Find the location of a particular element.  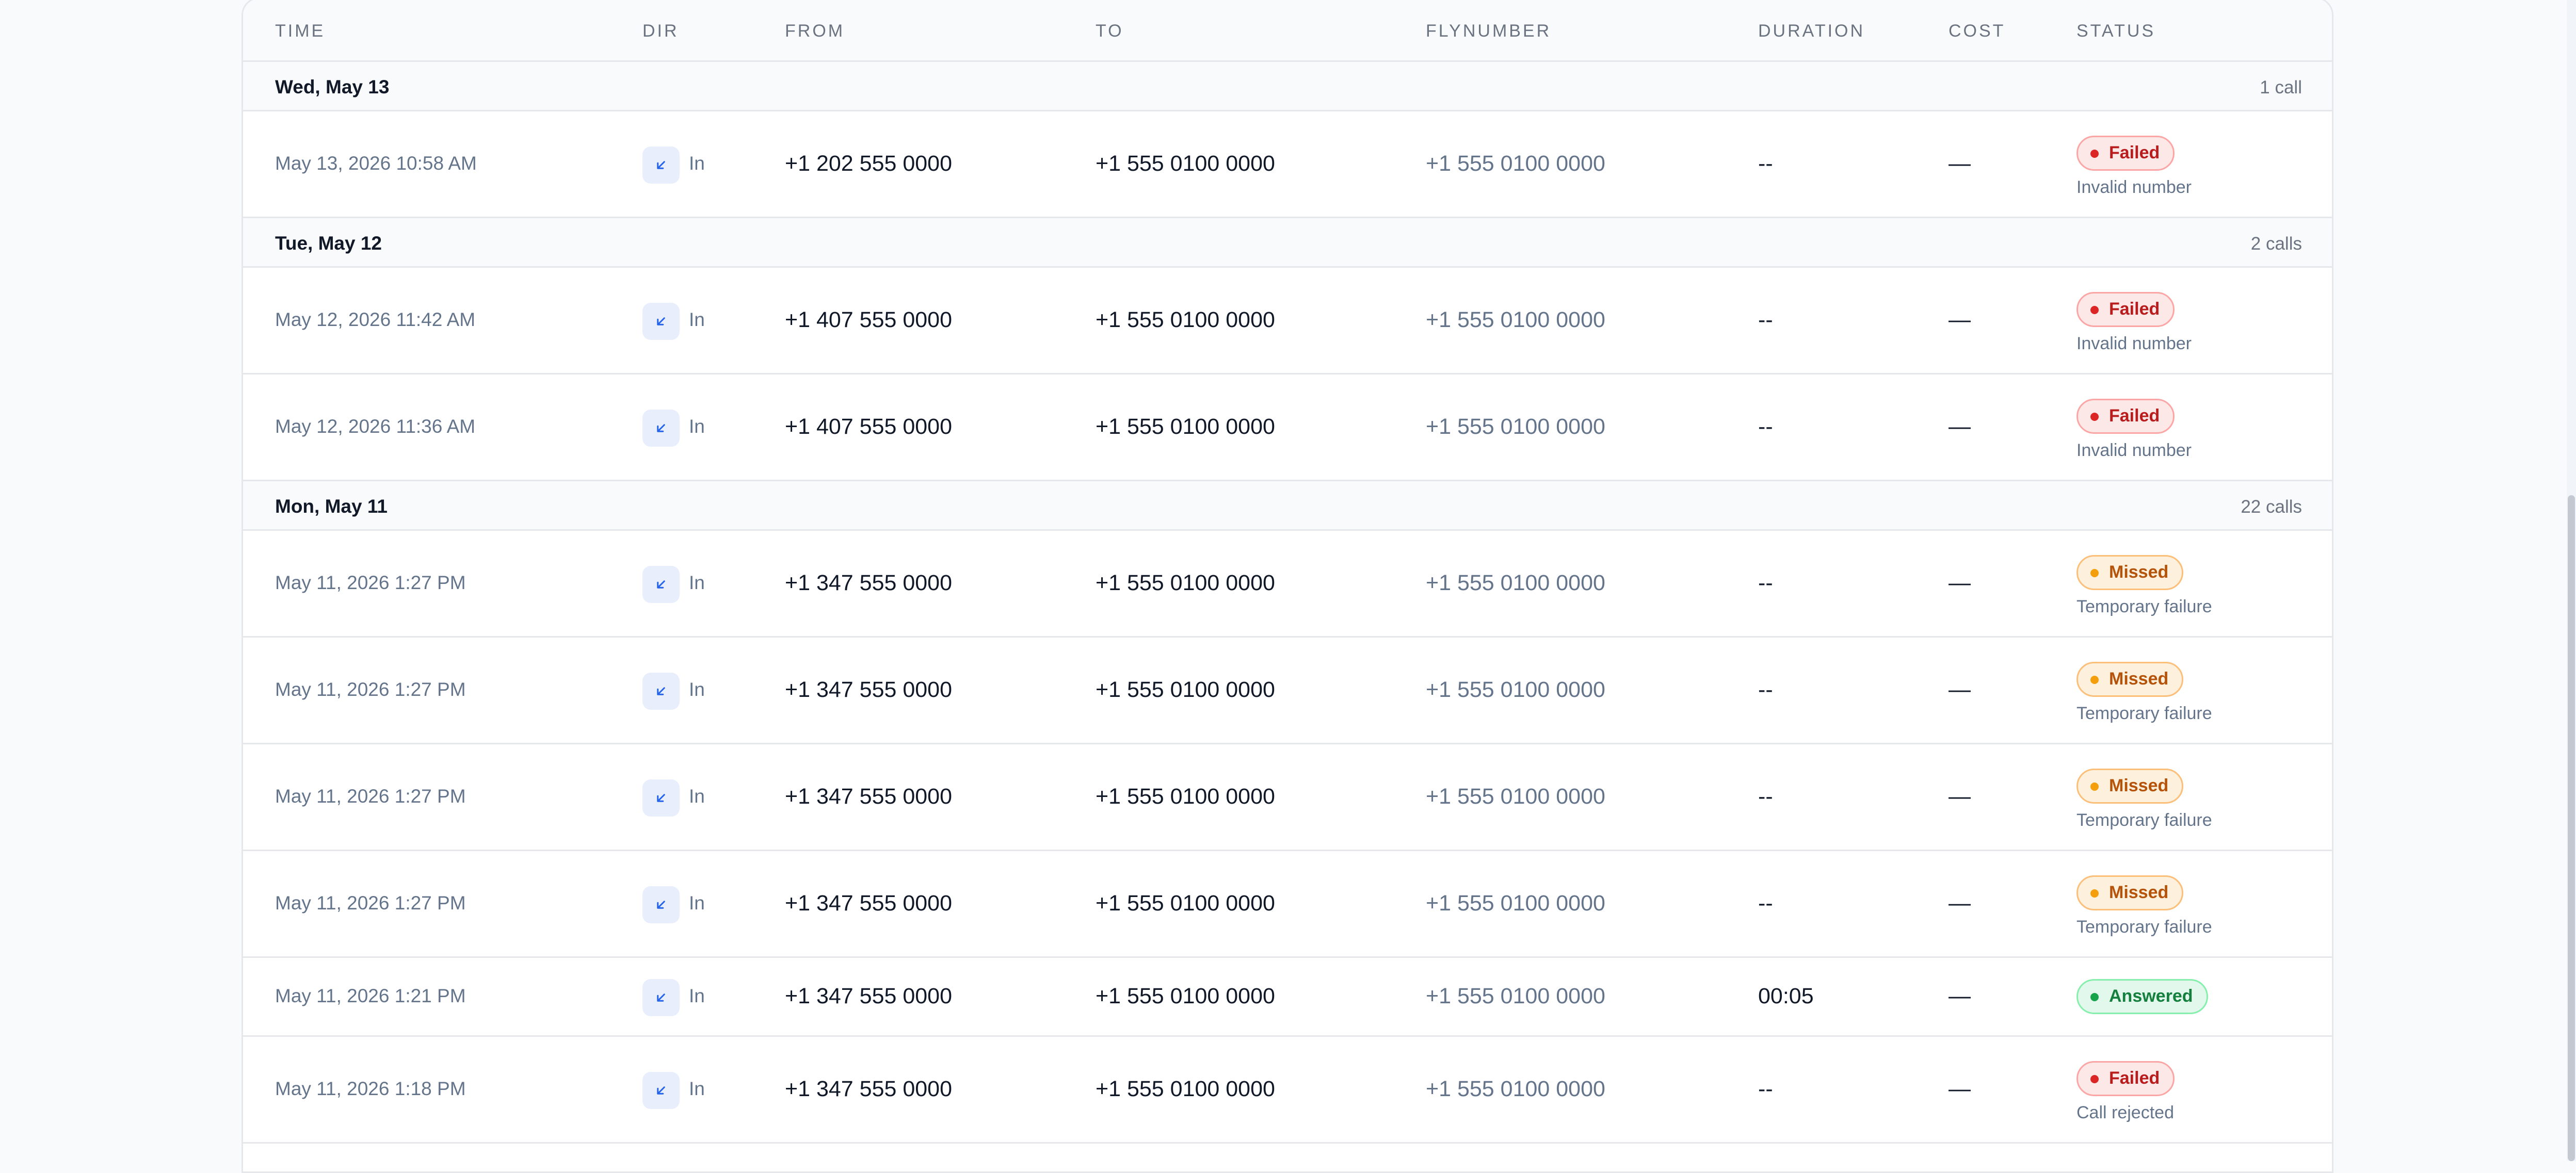

group-date-label: Mon, May 11 is located at coordinates (332, 506).